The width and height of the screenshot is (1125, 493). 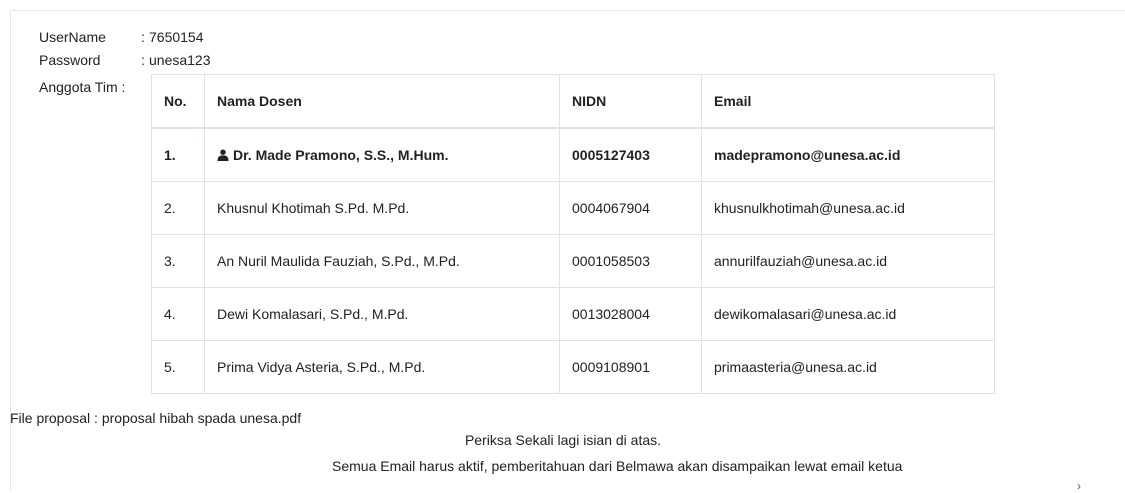 I want to click on cell-email: annurilfauziah@unesa.ac.id, so click(x=848, y=261).